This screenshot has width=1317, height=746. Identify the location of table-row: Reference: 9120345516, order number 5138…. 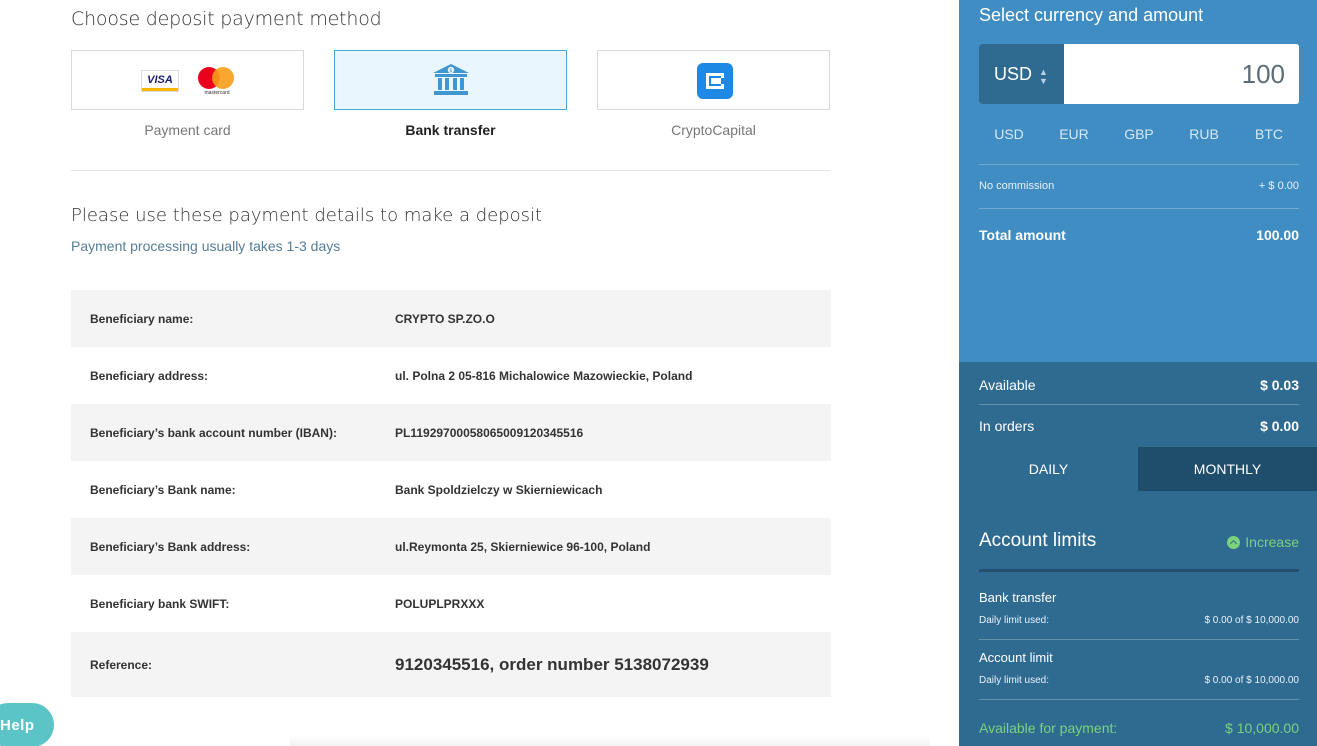
(451, 664).